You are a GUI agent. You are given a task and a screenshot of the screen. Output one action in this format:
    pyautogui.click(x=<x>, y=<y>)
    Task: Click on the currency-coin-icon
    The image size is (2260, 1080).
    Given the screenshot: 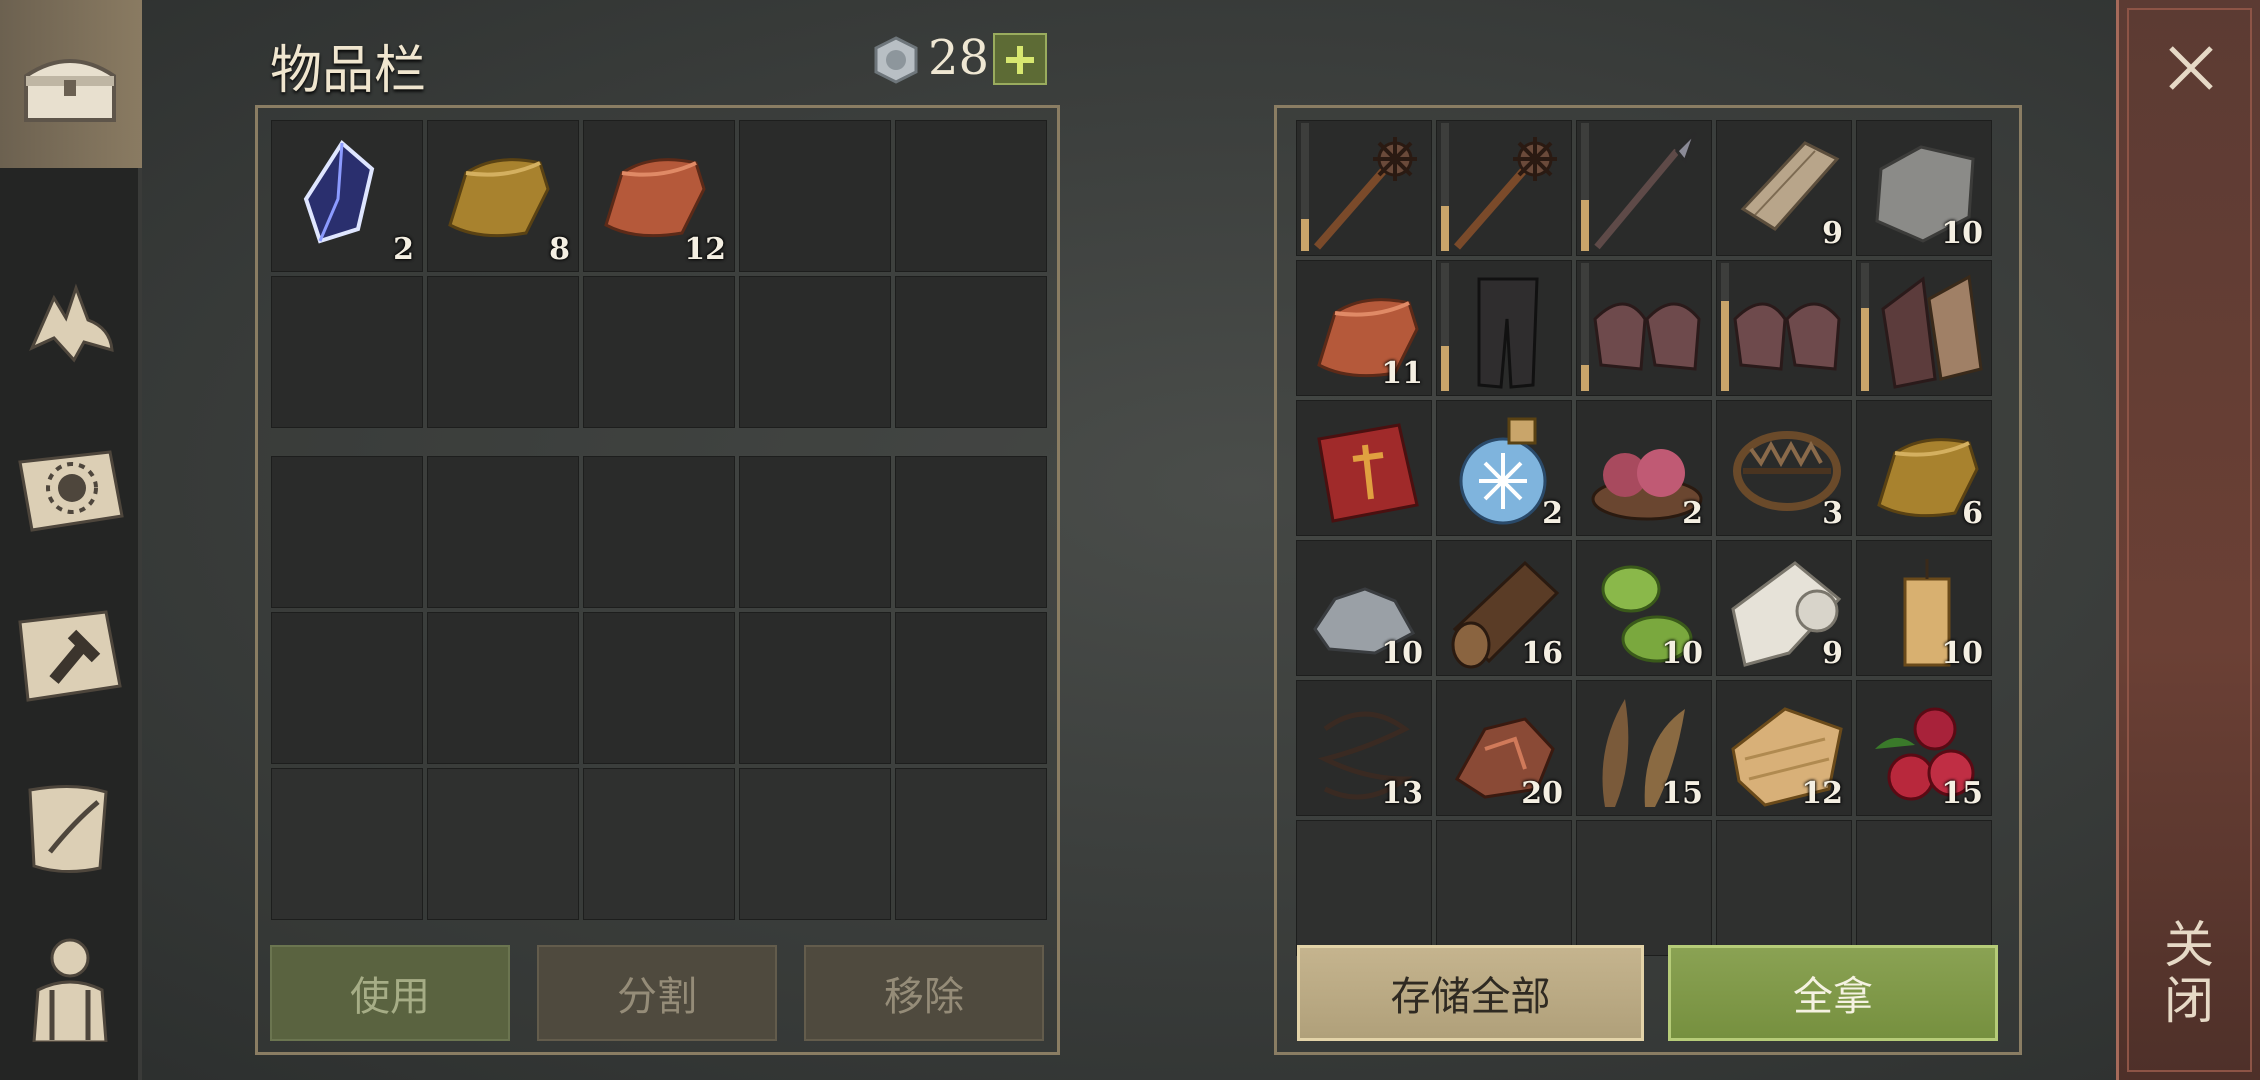 What is the action you would take?
    pyautogui.click(x=896, y=60)
    